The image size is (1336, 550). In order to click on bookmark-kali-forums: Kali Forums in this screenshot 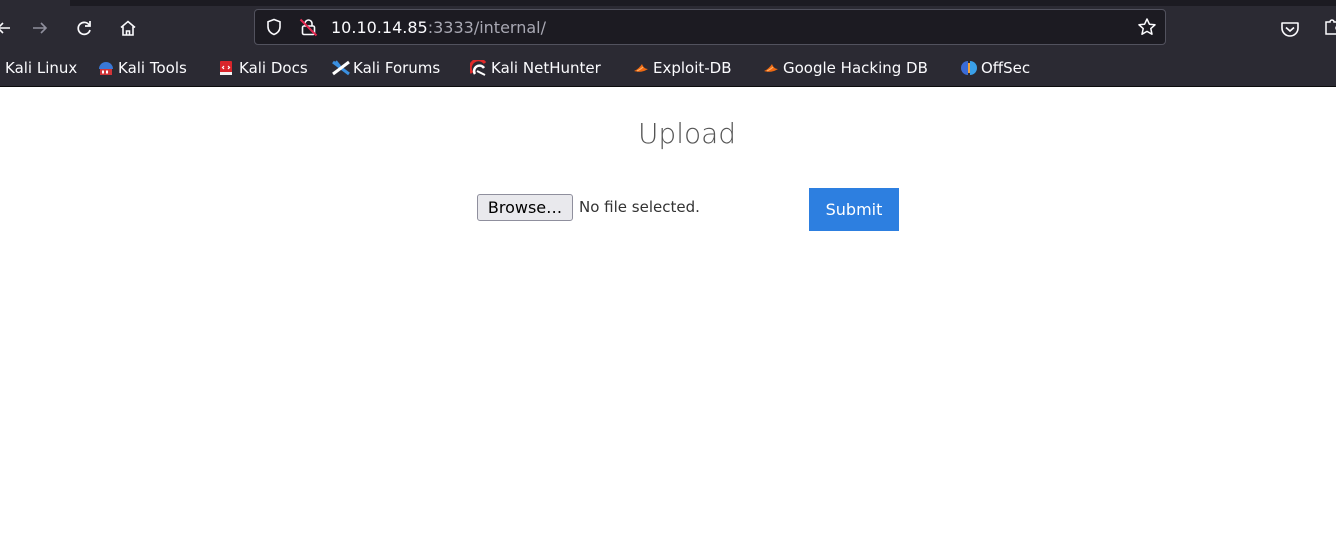, I will do `click(386, 68)`.